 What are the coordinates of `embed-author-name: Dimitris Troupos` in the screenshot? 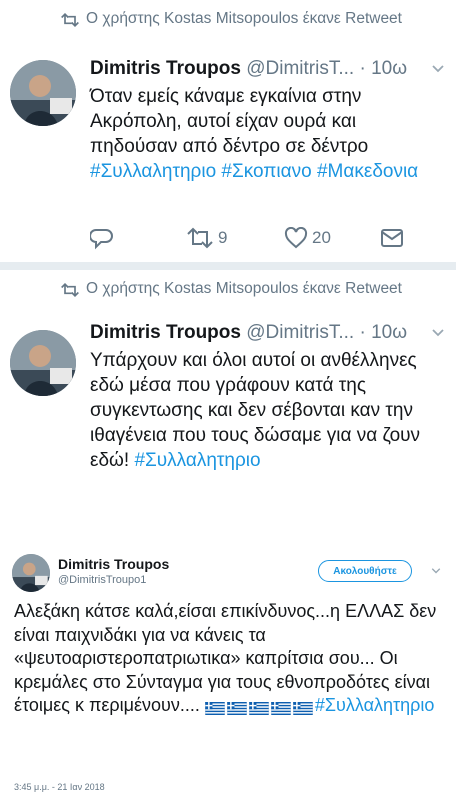 It's located at (113, 564).